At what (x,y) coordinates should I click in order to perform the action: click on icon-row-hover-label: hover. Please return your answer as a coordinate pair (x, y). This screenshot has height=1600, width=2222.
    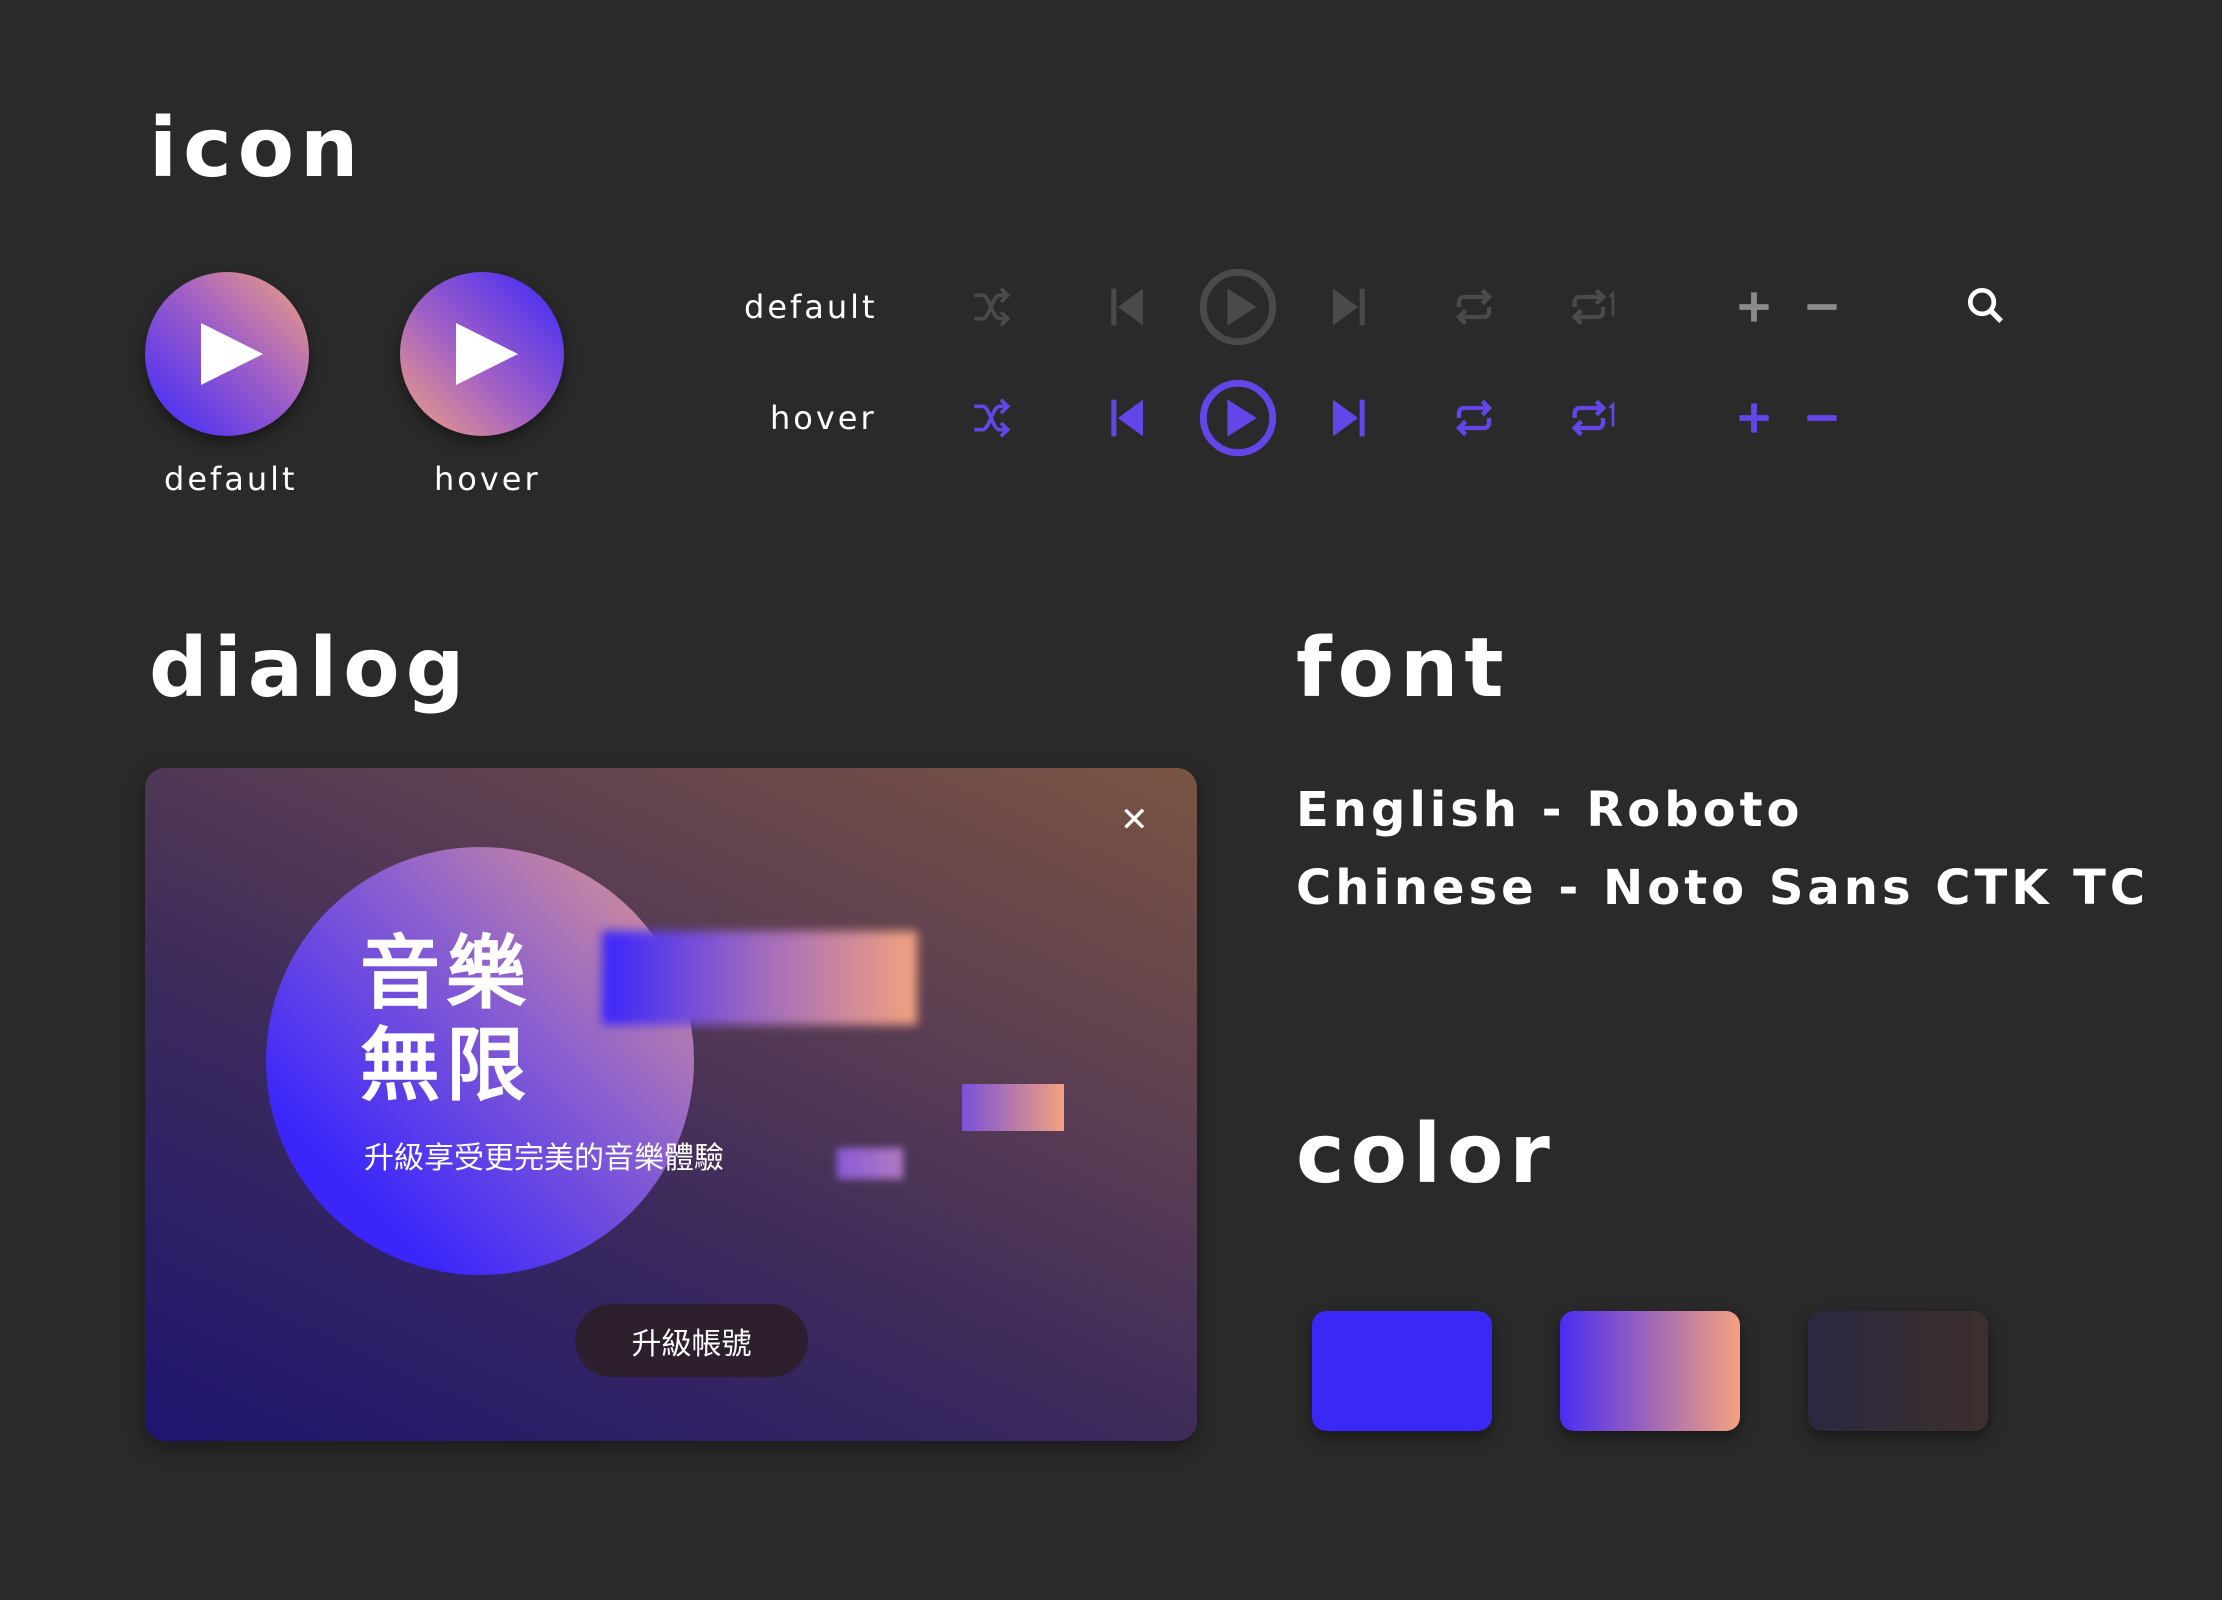
    Looking at the image, I should click on (823, 418).